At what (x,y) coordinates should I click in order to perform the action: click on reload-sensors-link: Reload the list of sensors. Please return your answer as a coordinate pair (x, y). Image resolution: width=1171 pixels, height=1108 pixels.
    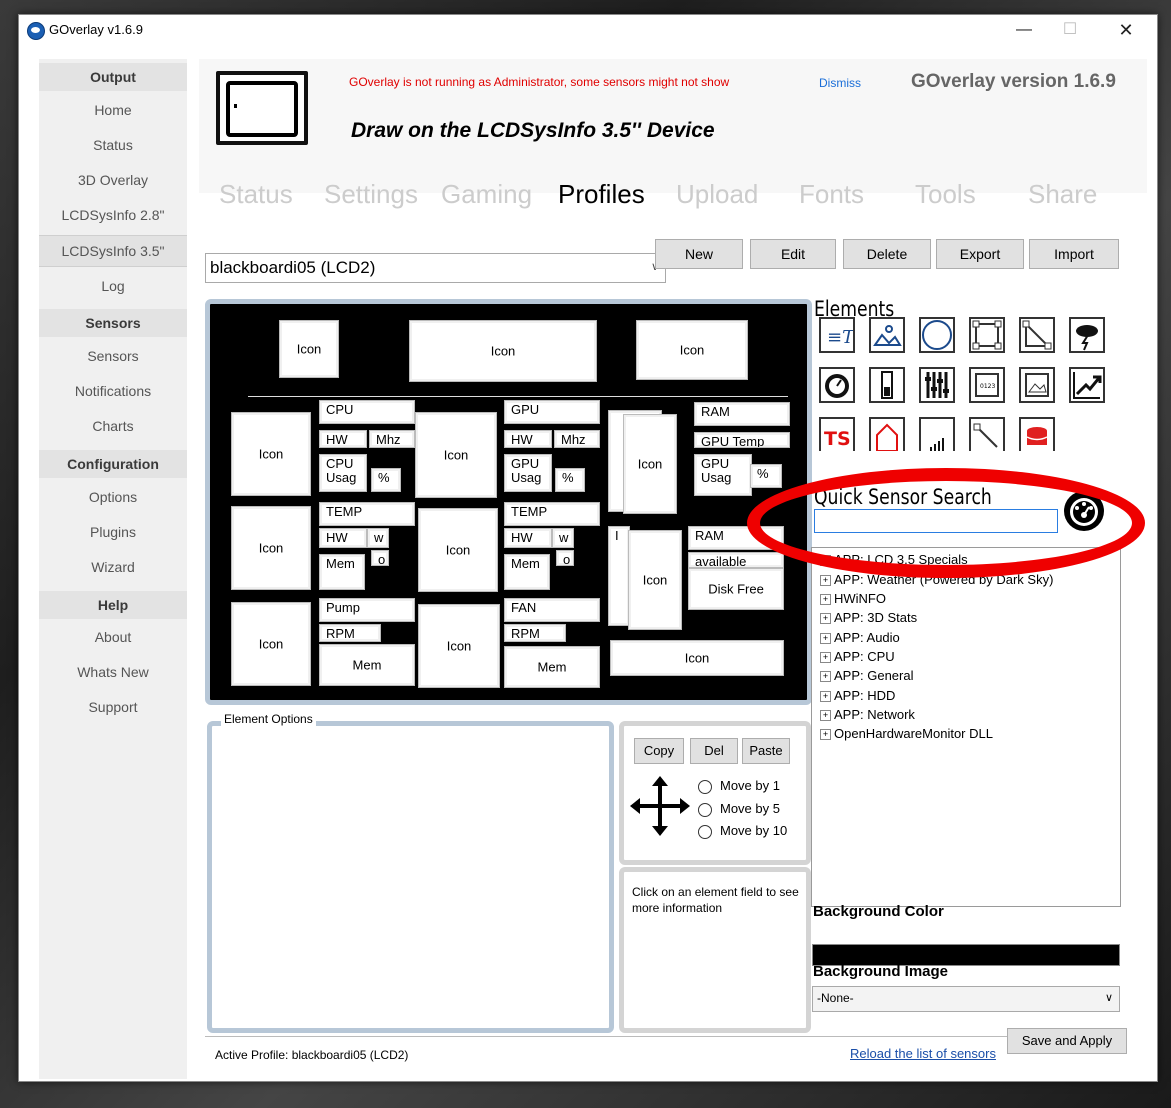
    Looking at the image, I should click on (923, 1053).